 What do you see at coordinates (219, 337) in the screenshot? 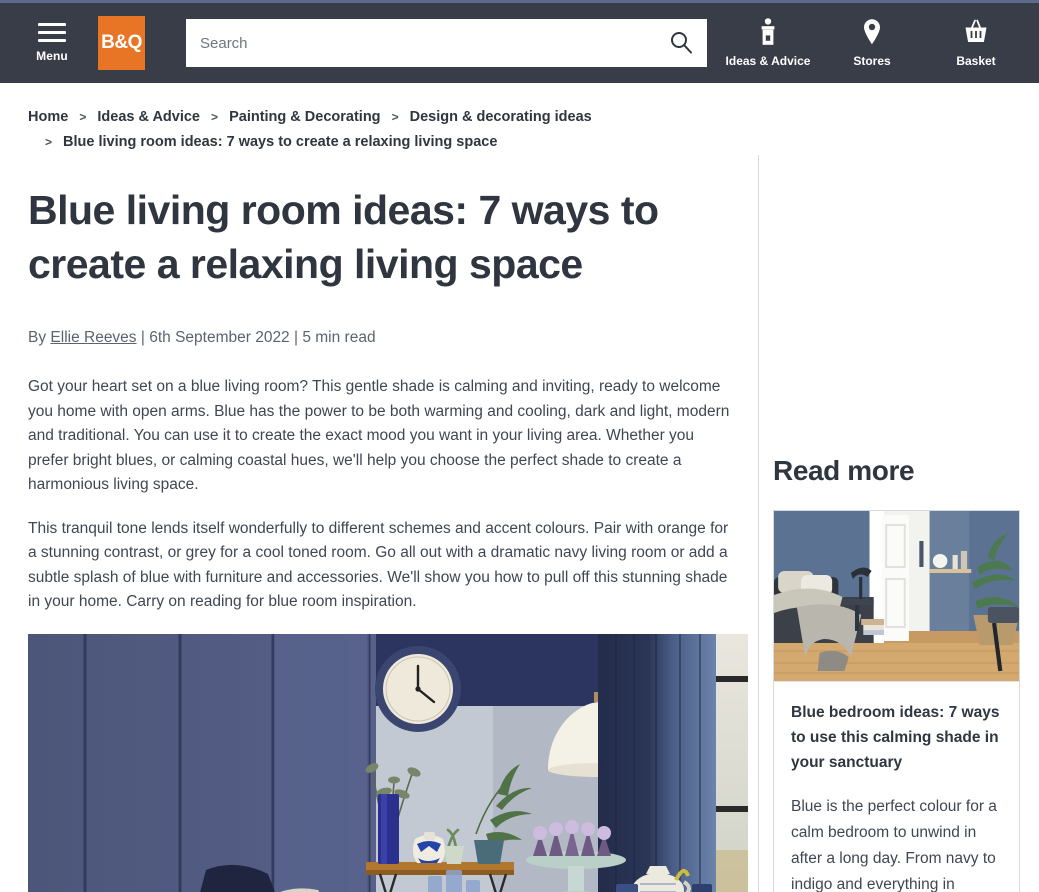
I see `byline-date: 6th September 2022` at bounding box center [219, 337].